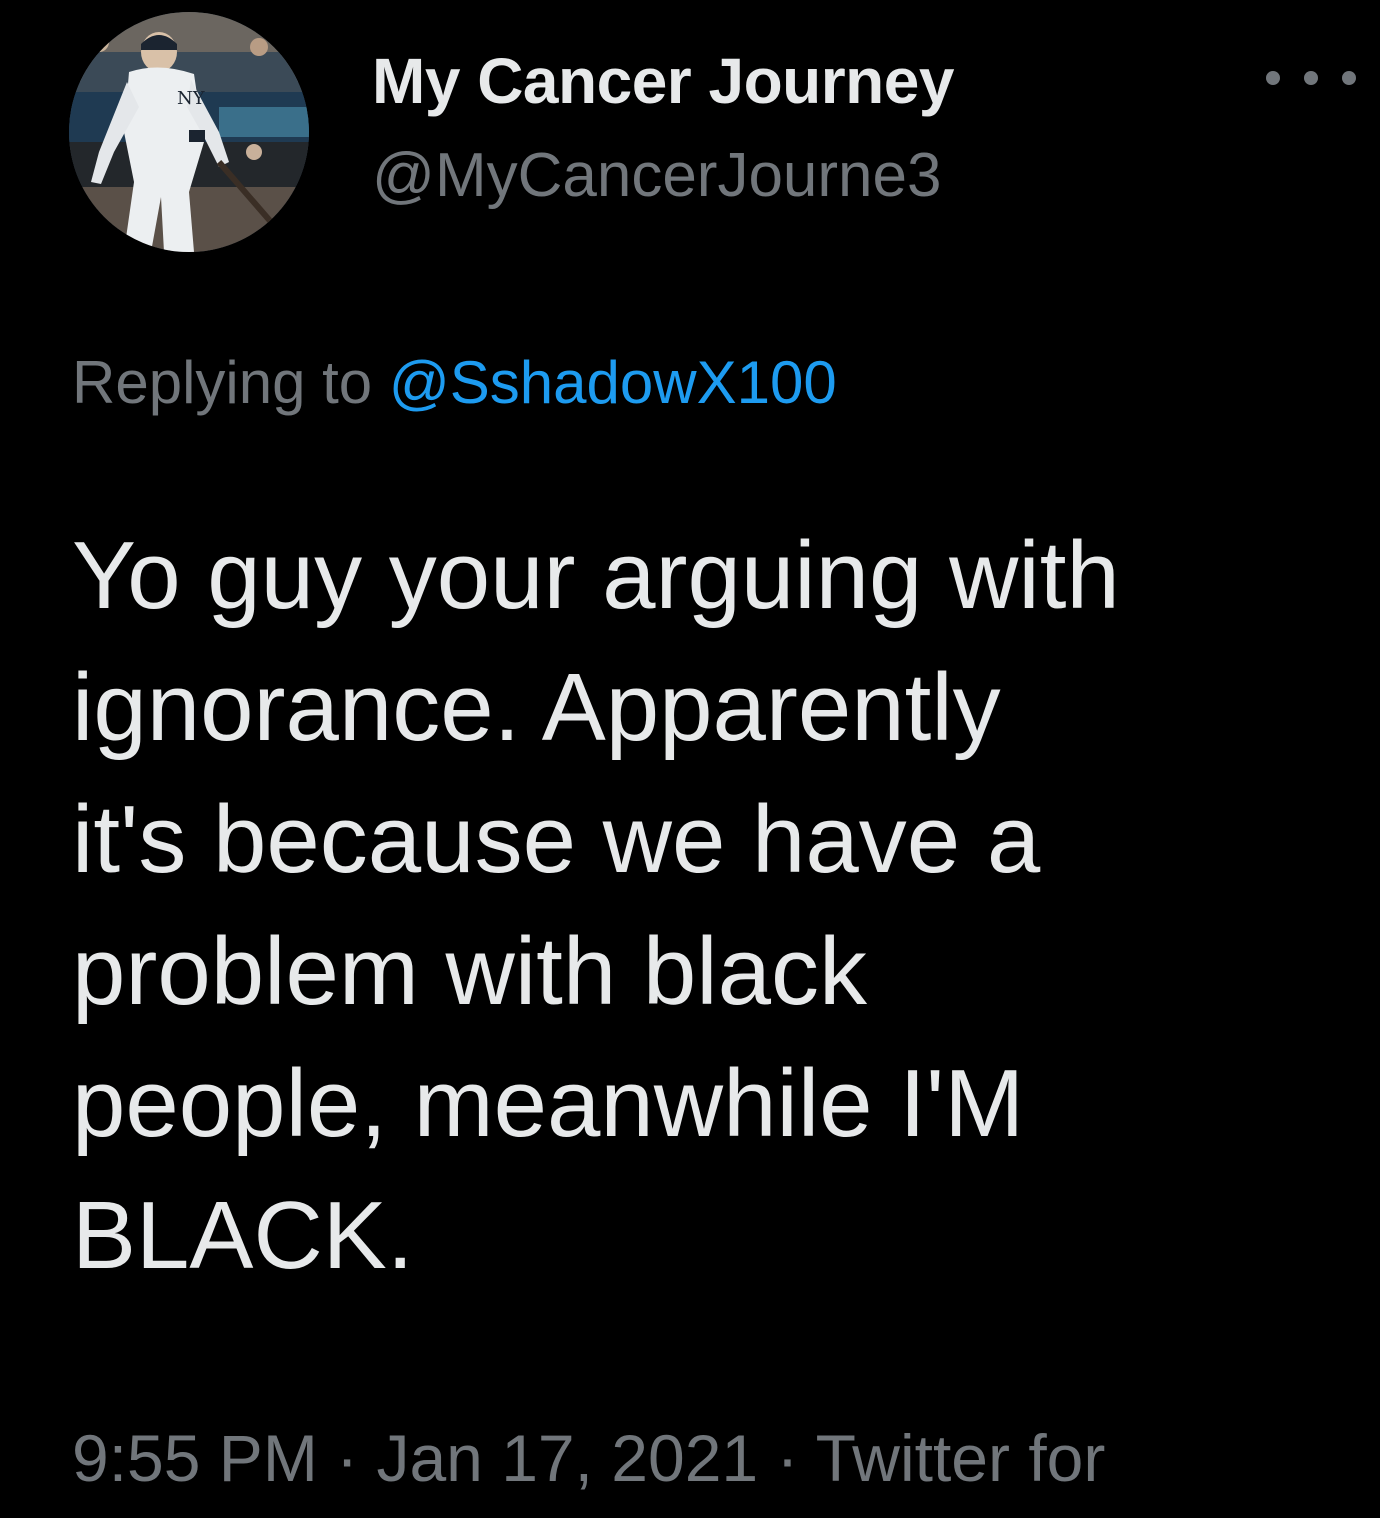 Image resolution: width=1380 pixels, height=1518 pixels. What do you see at coordinates (243, 1235) in the screenshot?
I see `tweet-text-line: BLACK.` at bounding box center [243, 1235].